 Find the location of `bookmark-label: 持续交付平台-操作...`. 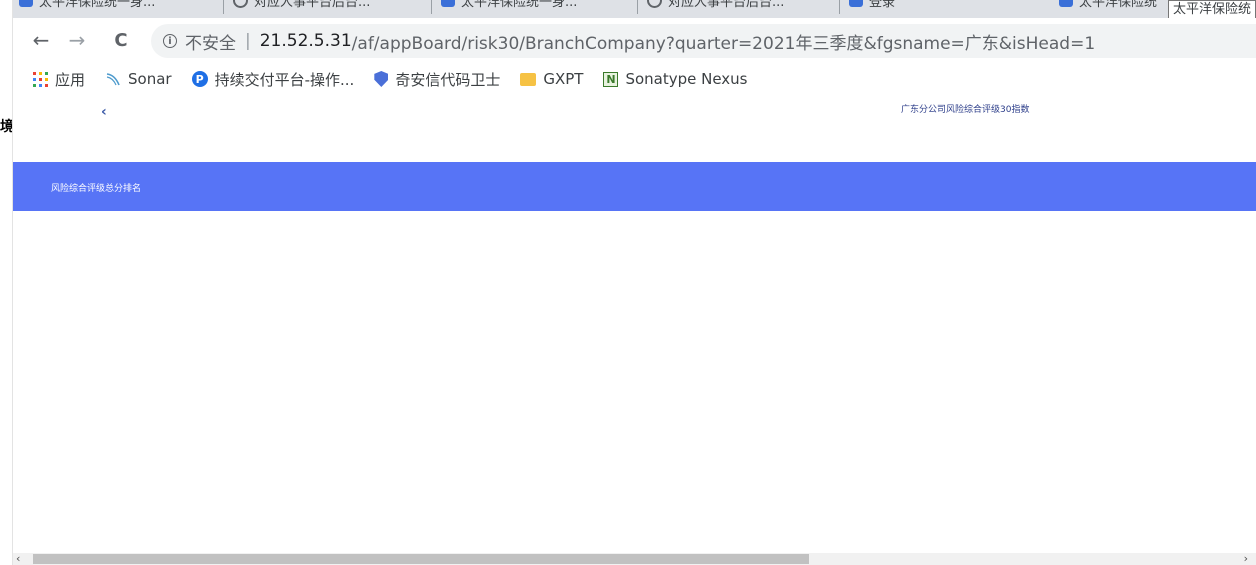

bookmark-label: 持续交付平台-操作... is located at coordinates (284, 79).